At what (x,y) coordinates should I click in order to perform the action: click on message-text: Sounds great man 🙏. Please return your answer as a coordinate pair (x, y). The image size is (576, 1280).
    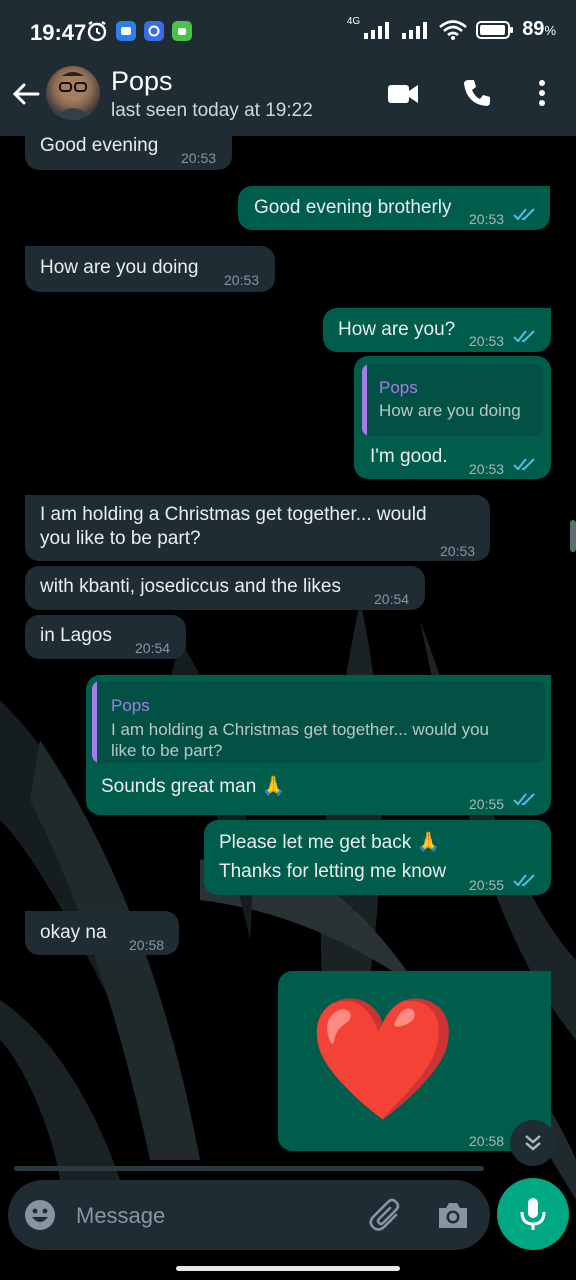
    Looking at the image, I should click on (193, 786).